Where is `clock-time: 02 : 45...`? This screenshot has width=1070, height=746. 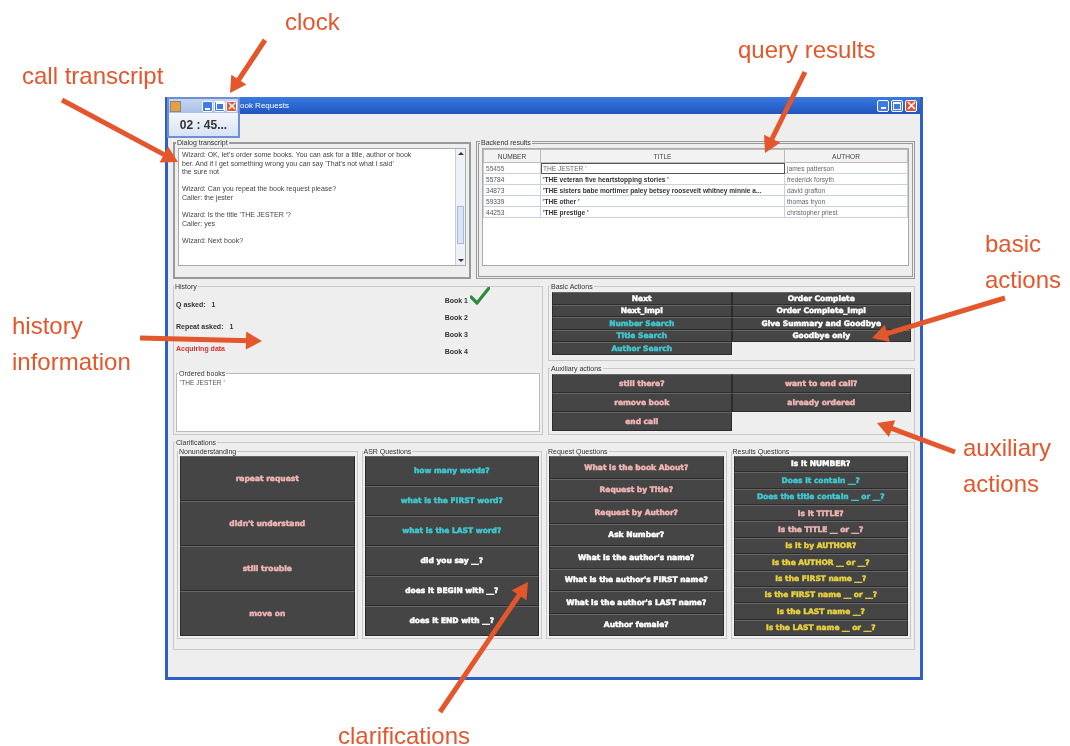
clock-time: 02 : 45... is located at coordinates (203, 124).